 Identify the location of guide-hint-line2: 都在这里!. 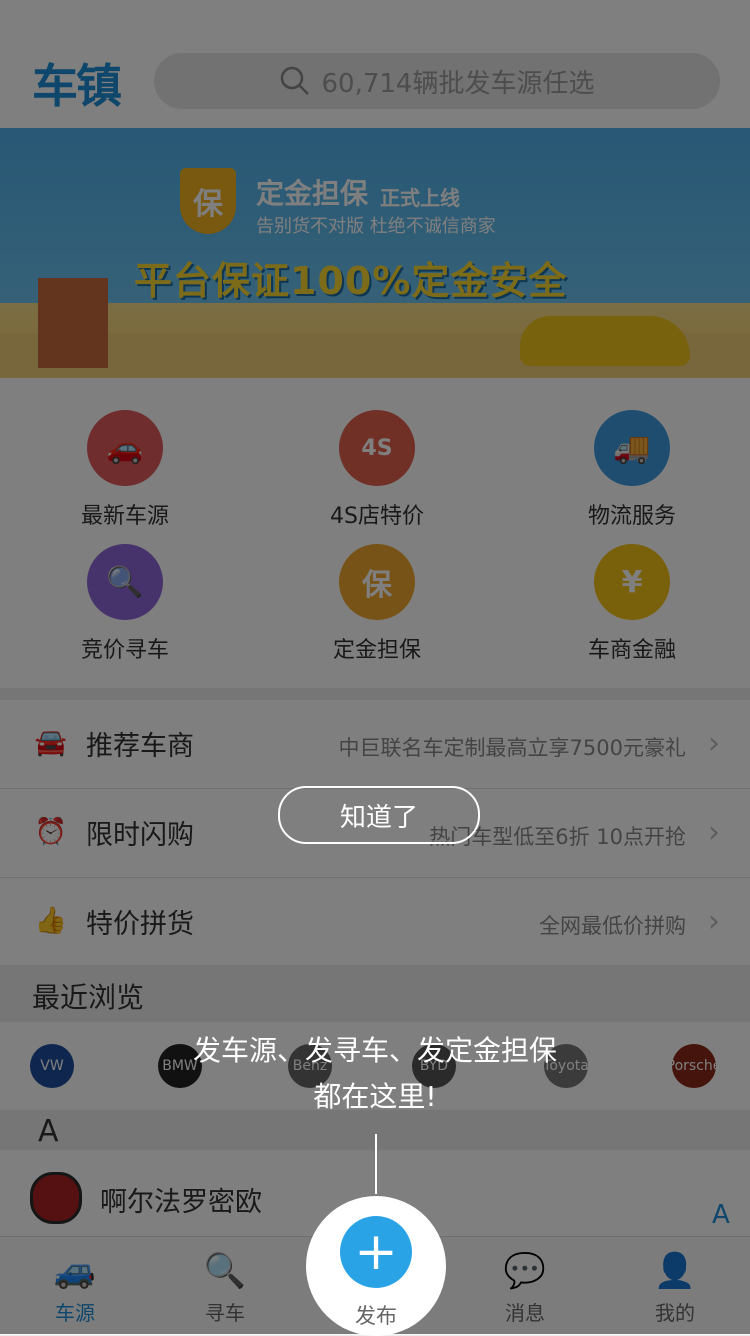
(375, 1096).